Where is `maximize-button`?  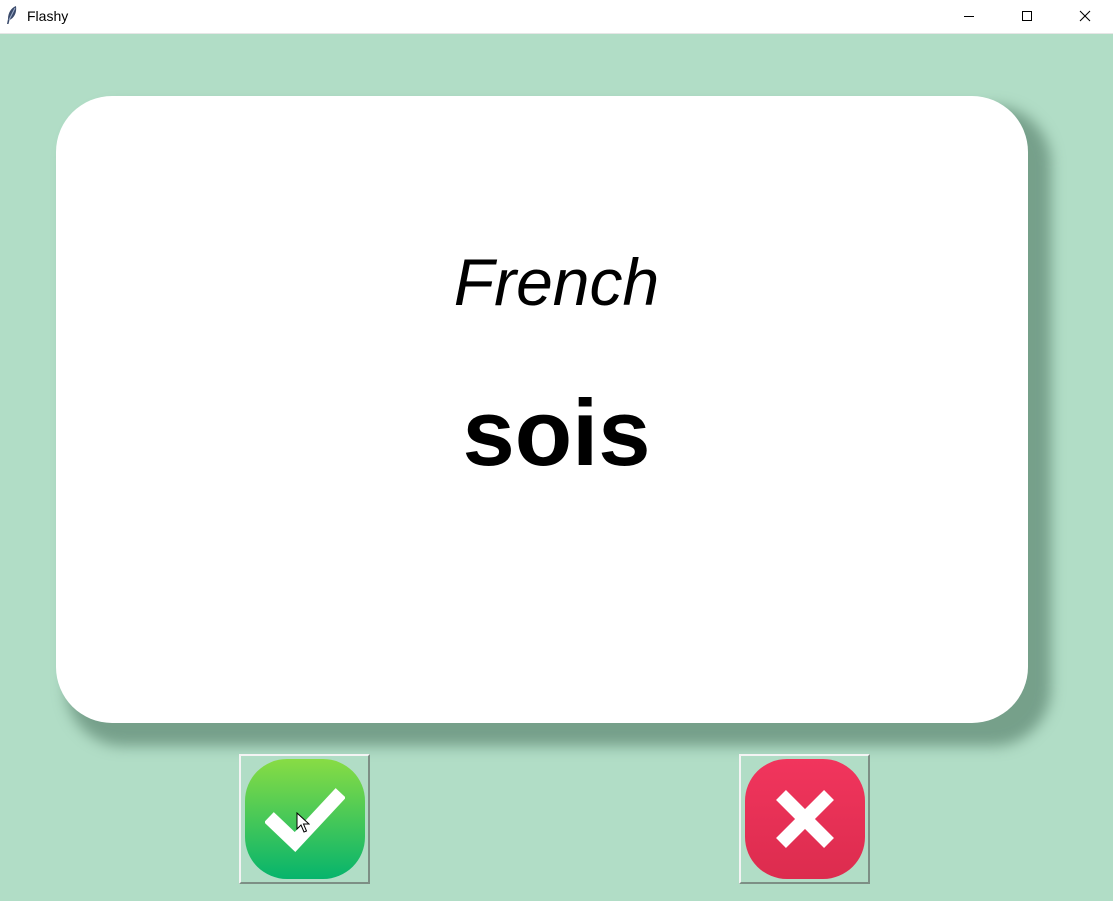
maximize-button is located at coordinates (1027, 15).